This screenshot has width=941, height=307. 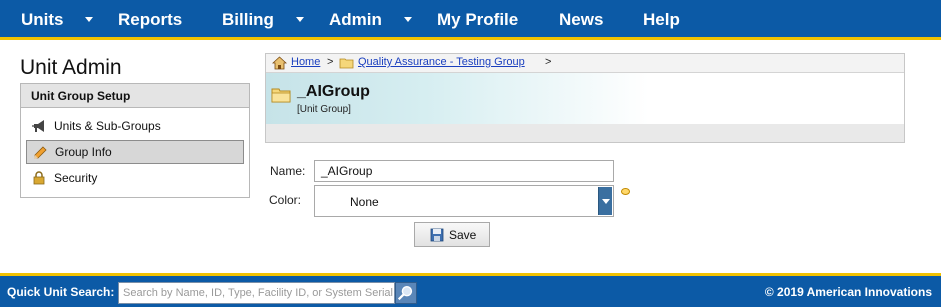 I want to click on home-icon, so click(x=279, y=63).